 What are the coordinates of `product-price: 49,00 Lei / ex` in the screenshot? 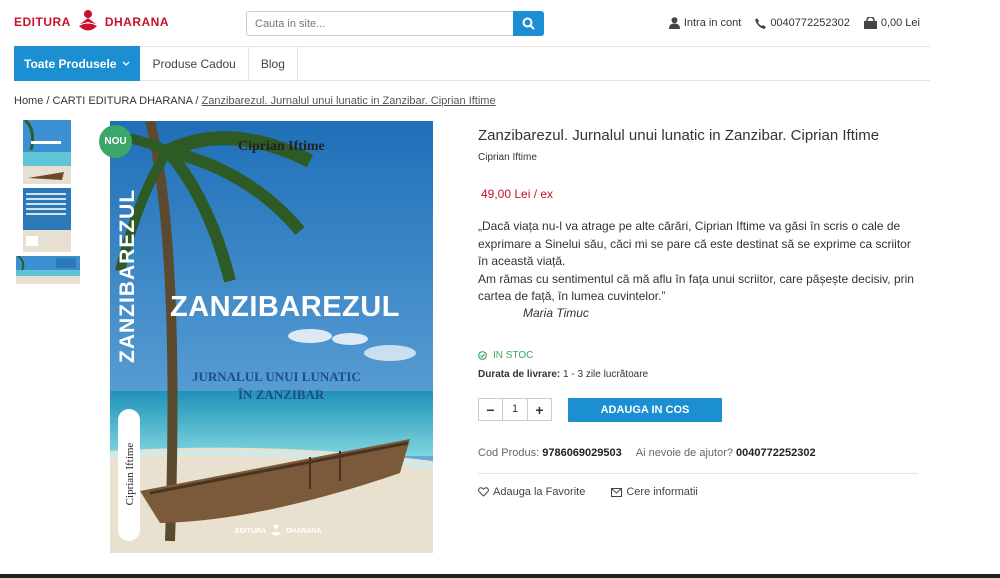 It's located at (517, 194).